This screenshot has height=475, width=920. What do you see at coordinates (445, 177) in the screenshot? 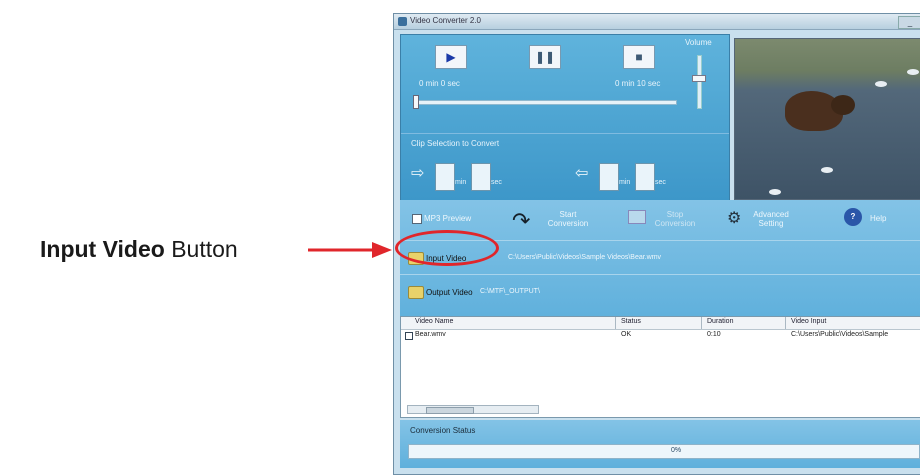
I see `start-min-field` at bounding box center [445, 177].